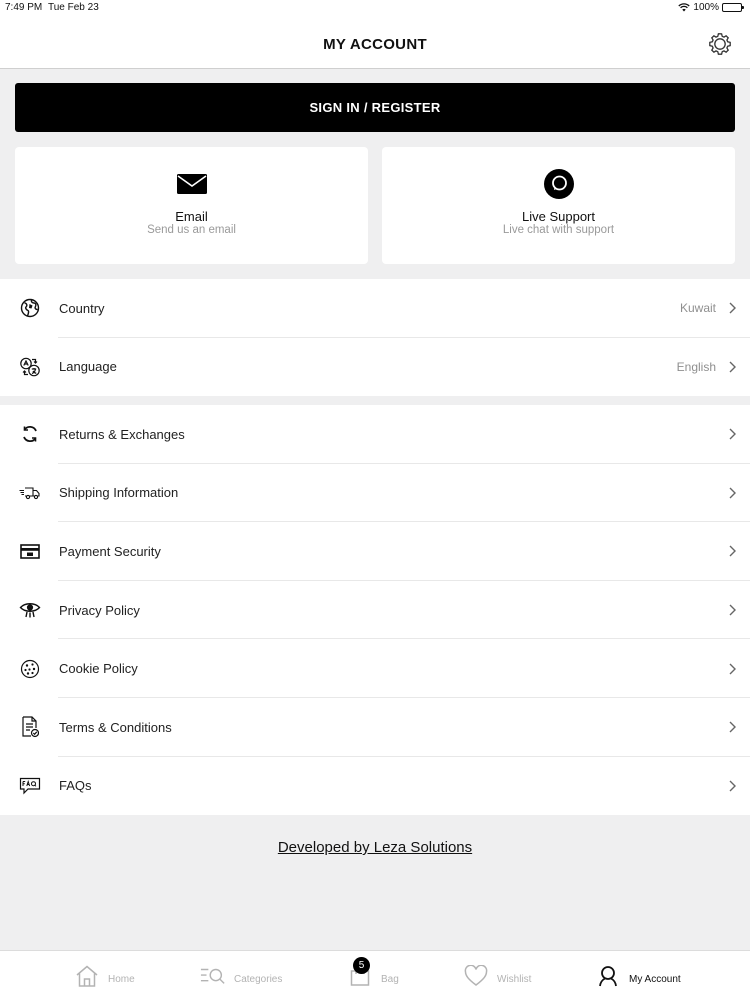 The height and width of the screenshot is (1000, 750). I want to click on country-row: Country Kuwait, so click(375, 308).